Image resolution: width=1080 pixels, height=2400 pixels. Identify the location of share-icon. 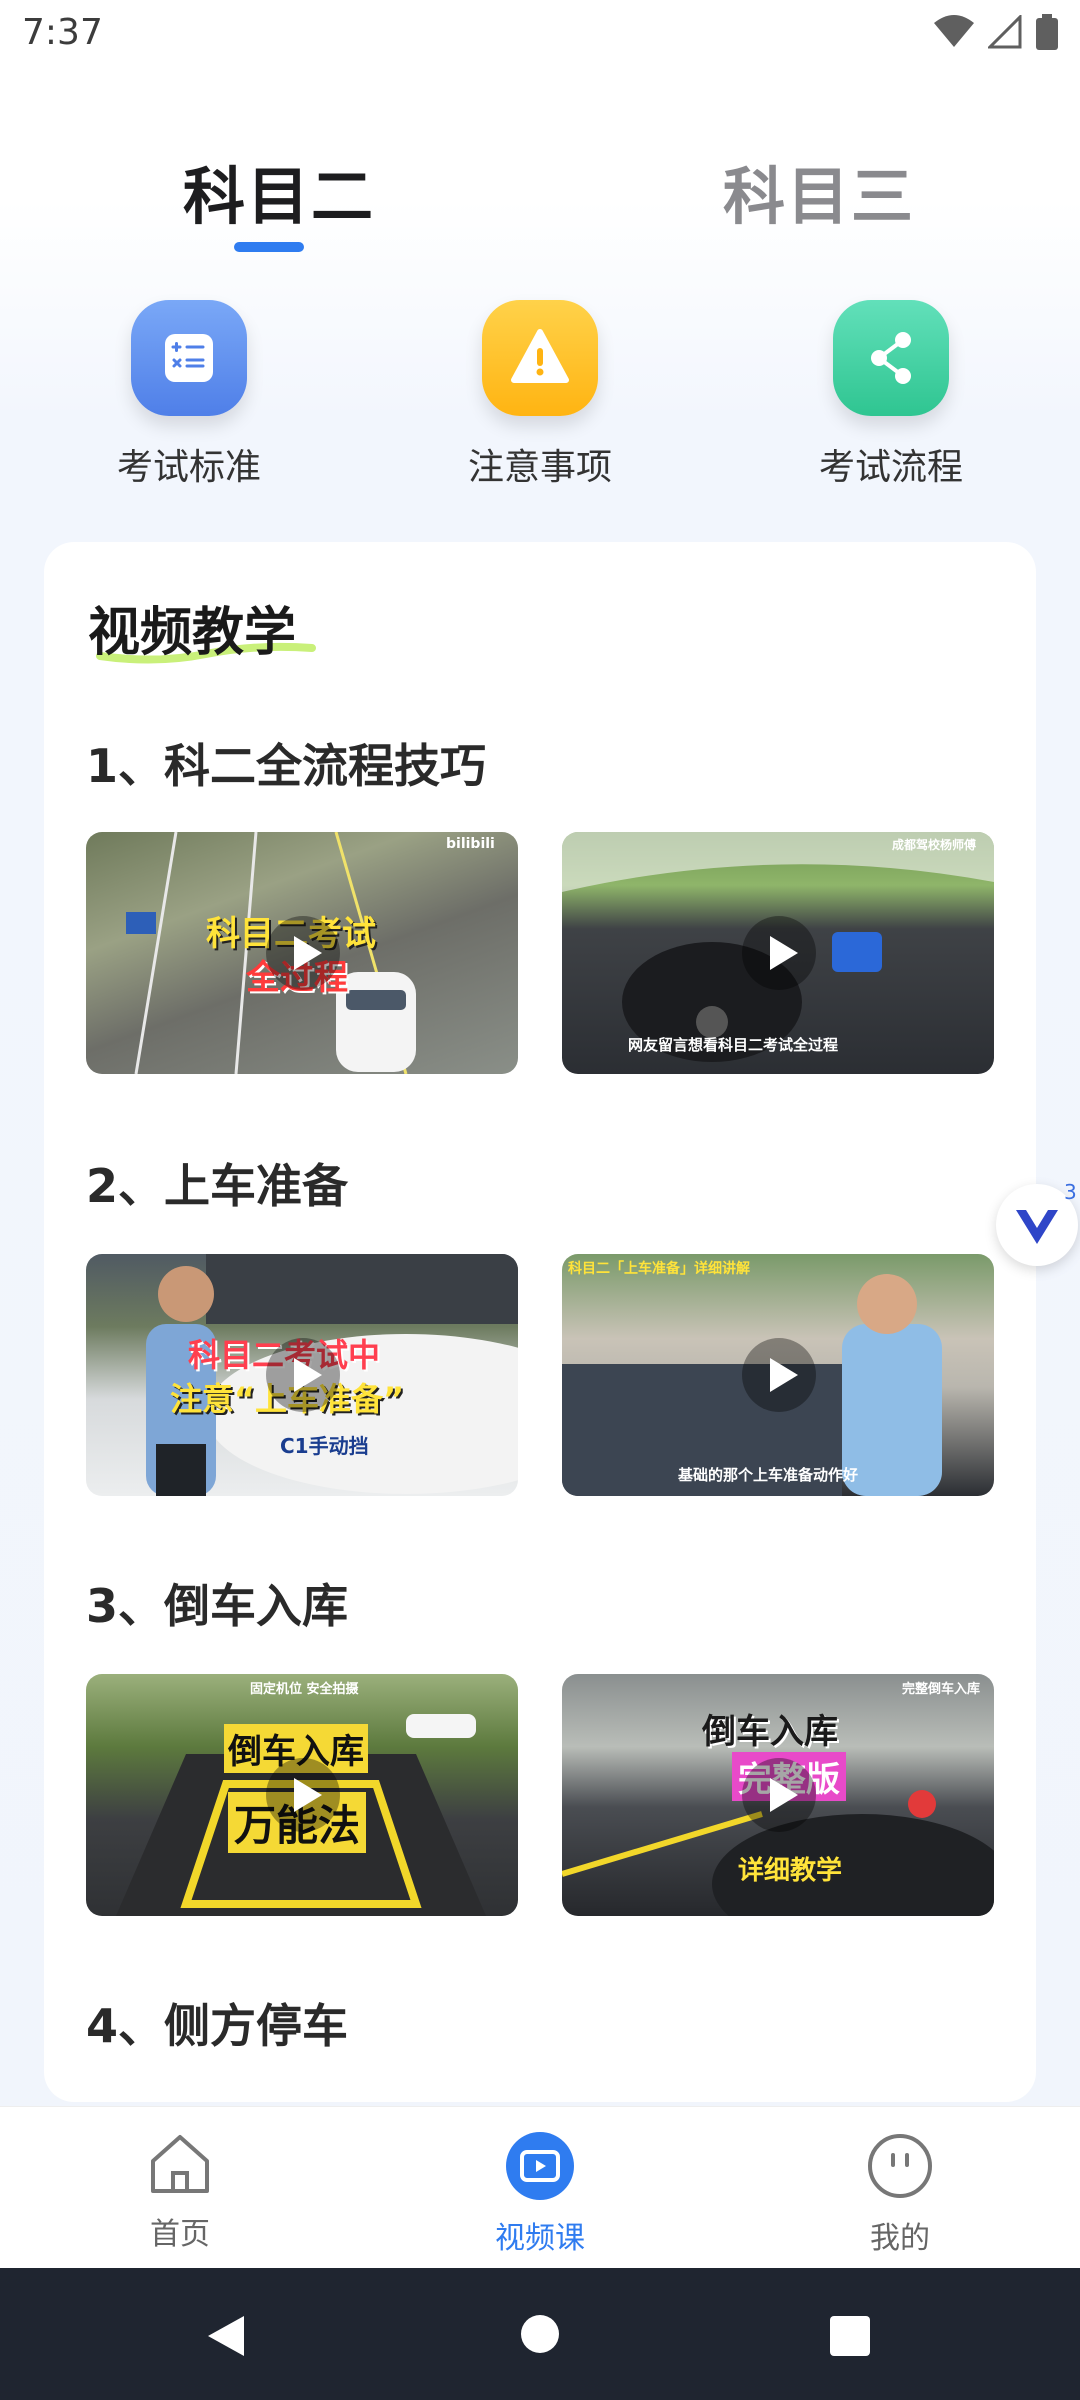
(891, 358).